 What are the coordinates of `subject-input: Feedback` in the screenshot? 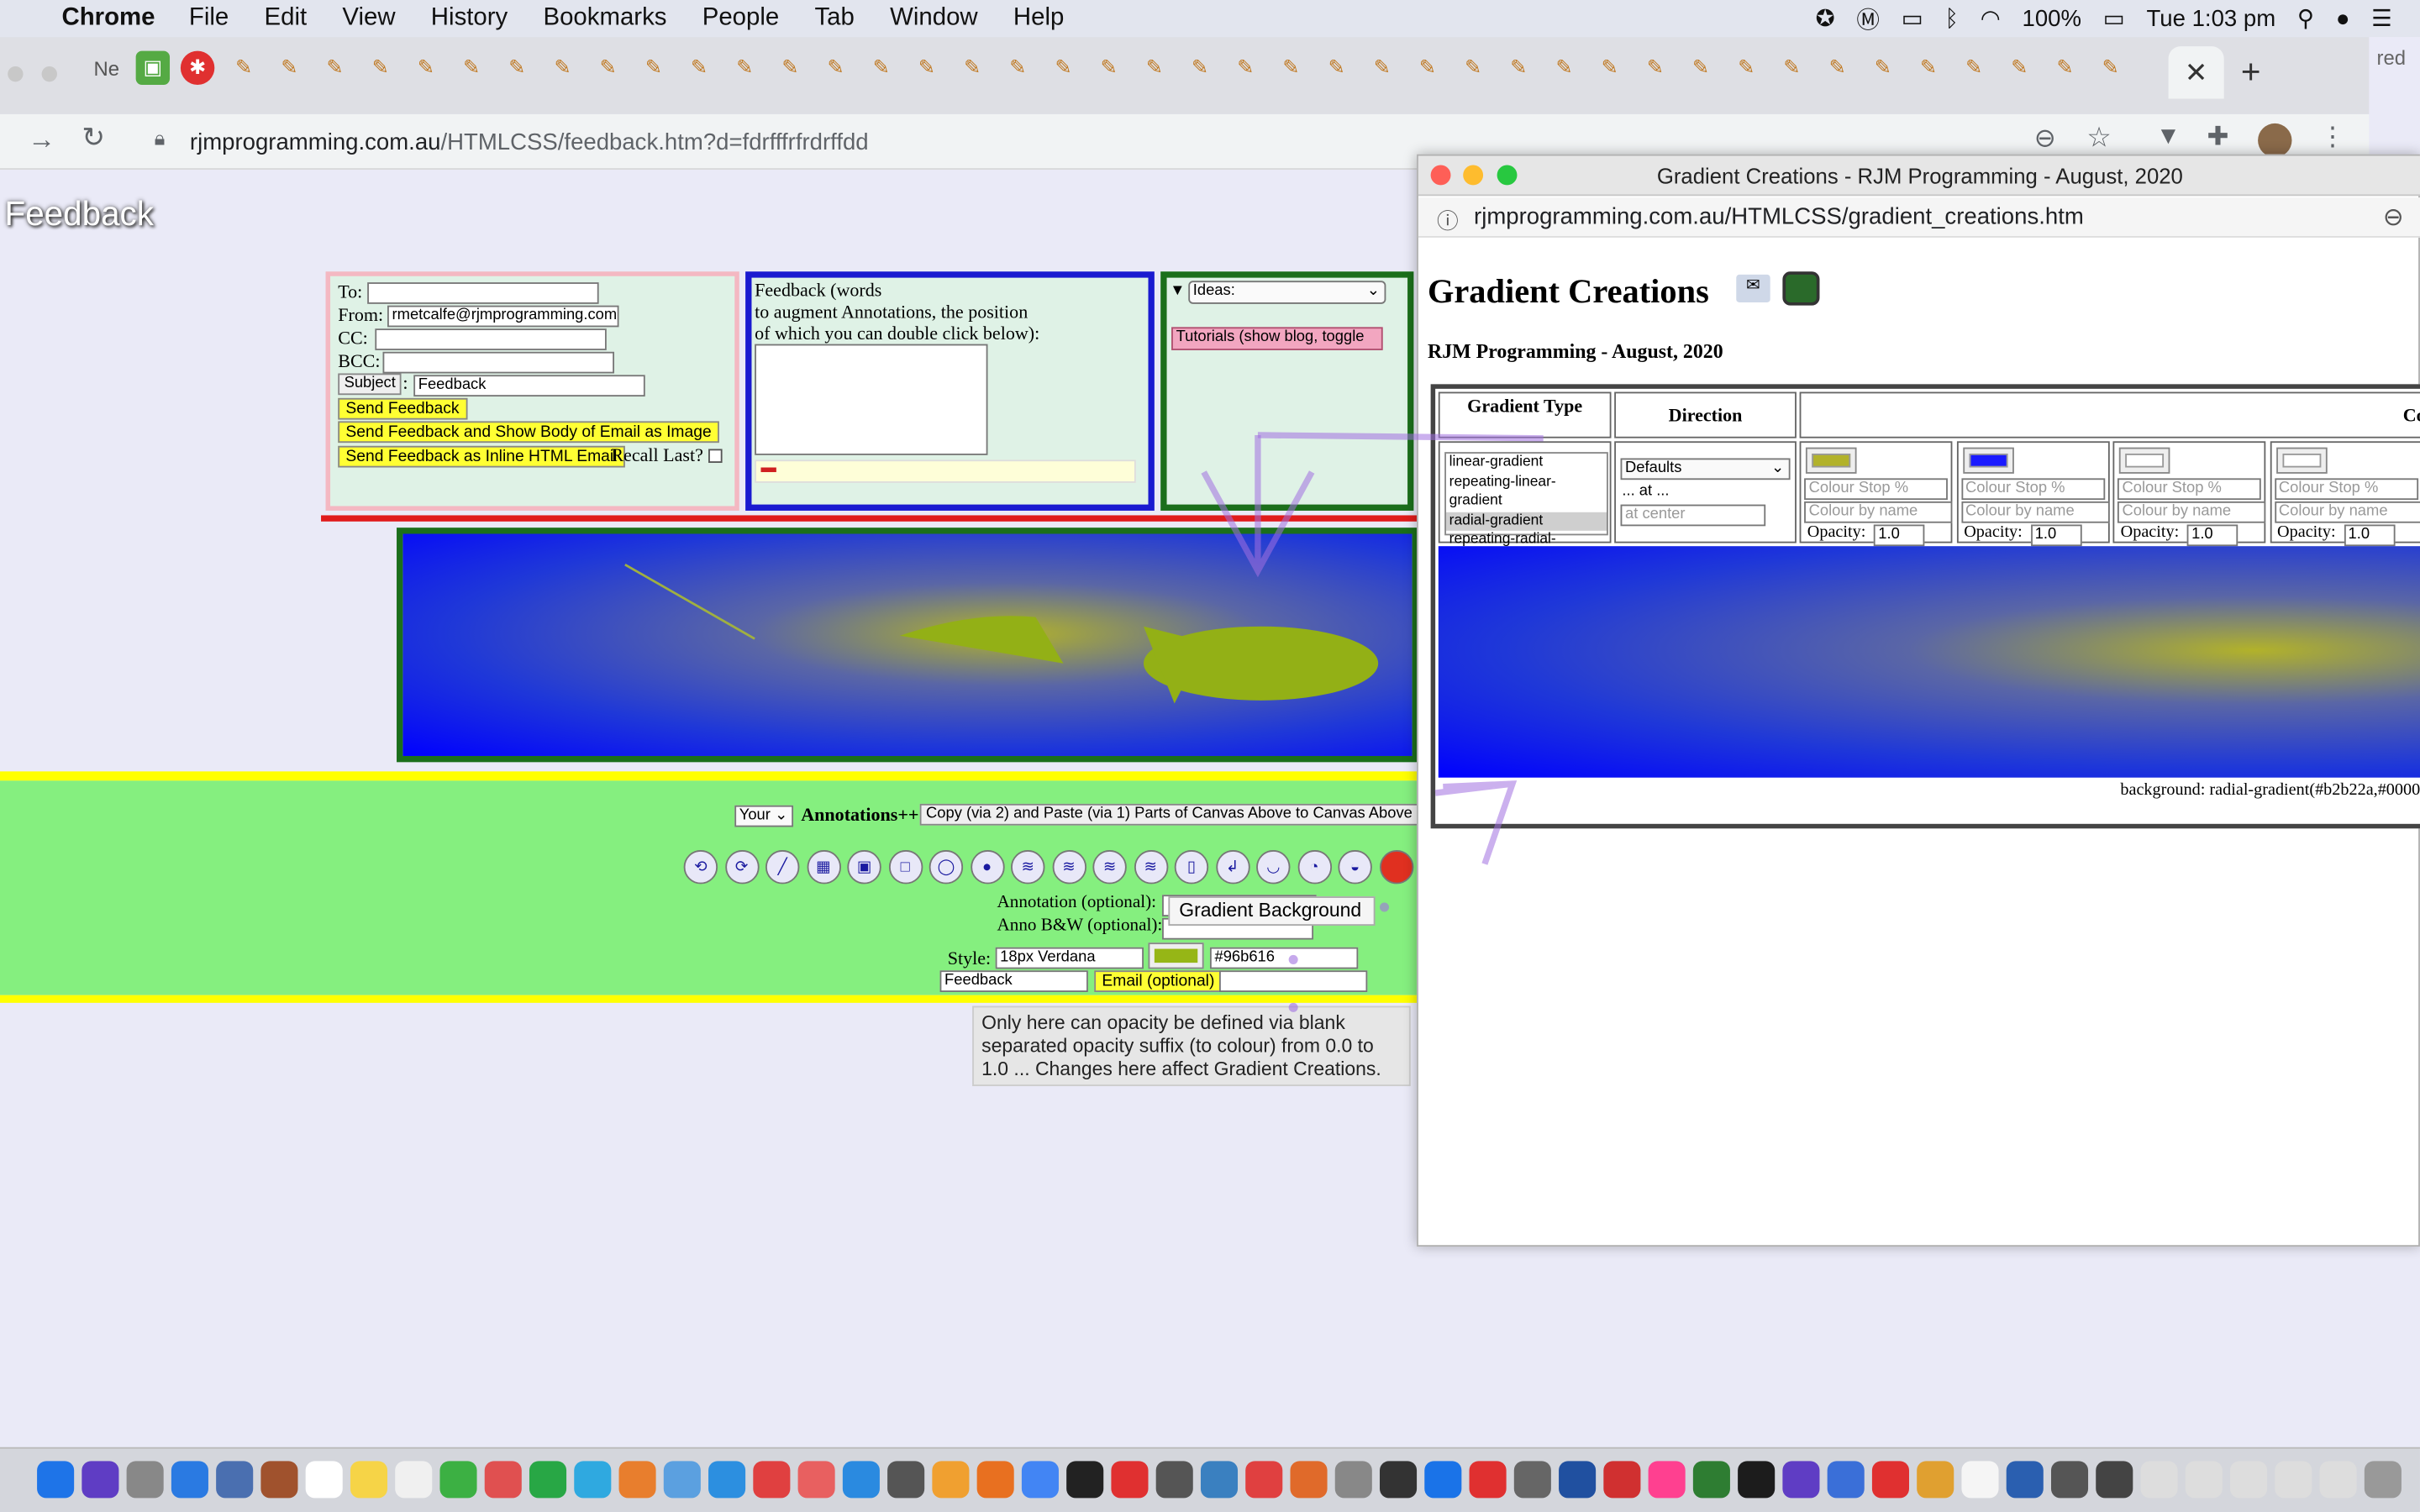 It's located at (529, 386).